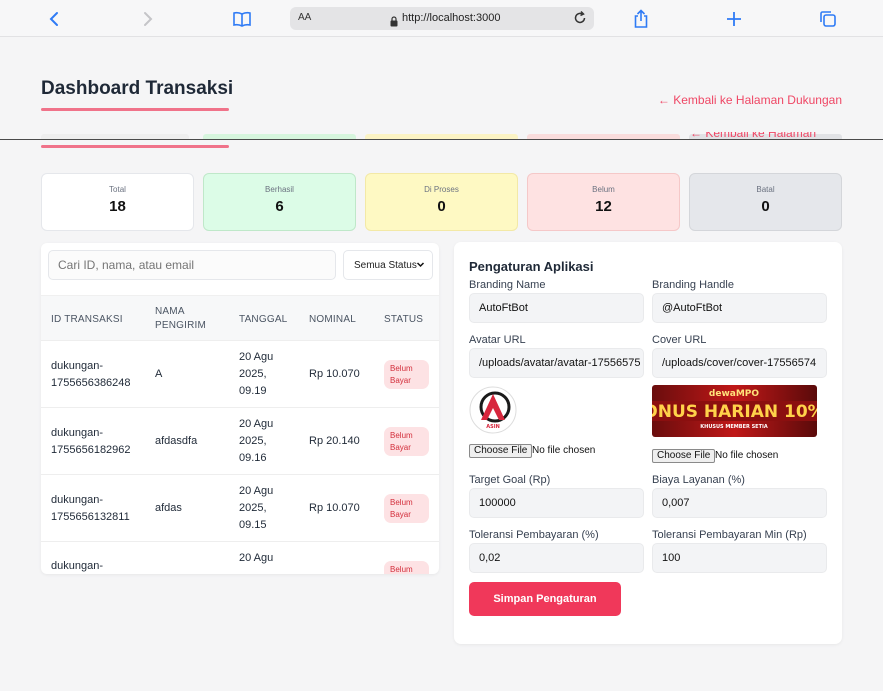  Describe the element at coordinates (679, 340) in the screenshot. I see `cover-url-label: Cover URL` at that location.